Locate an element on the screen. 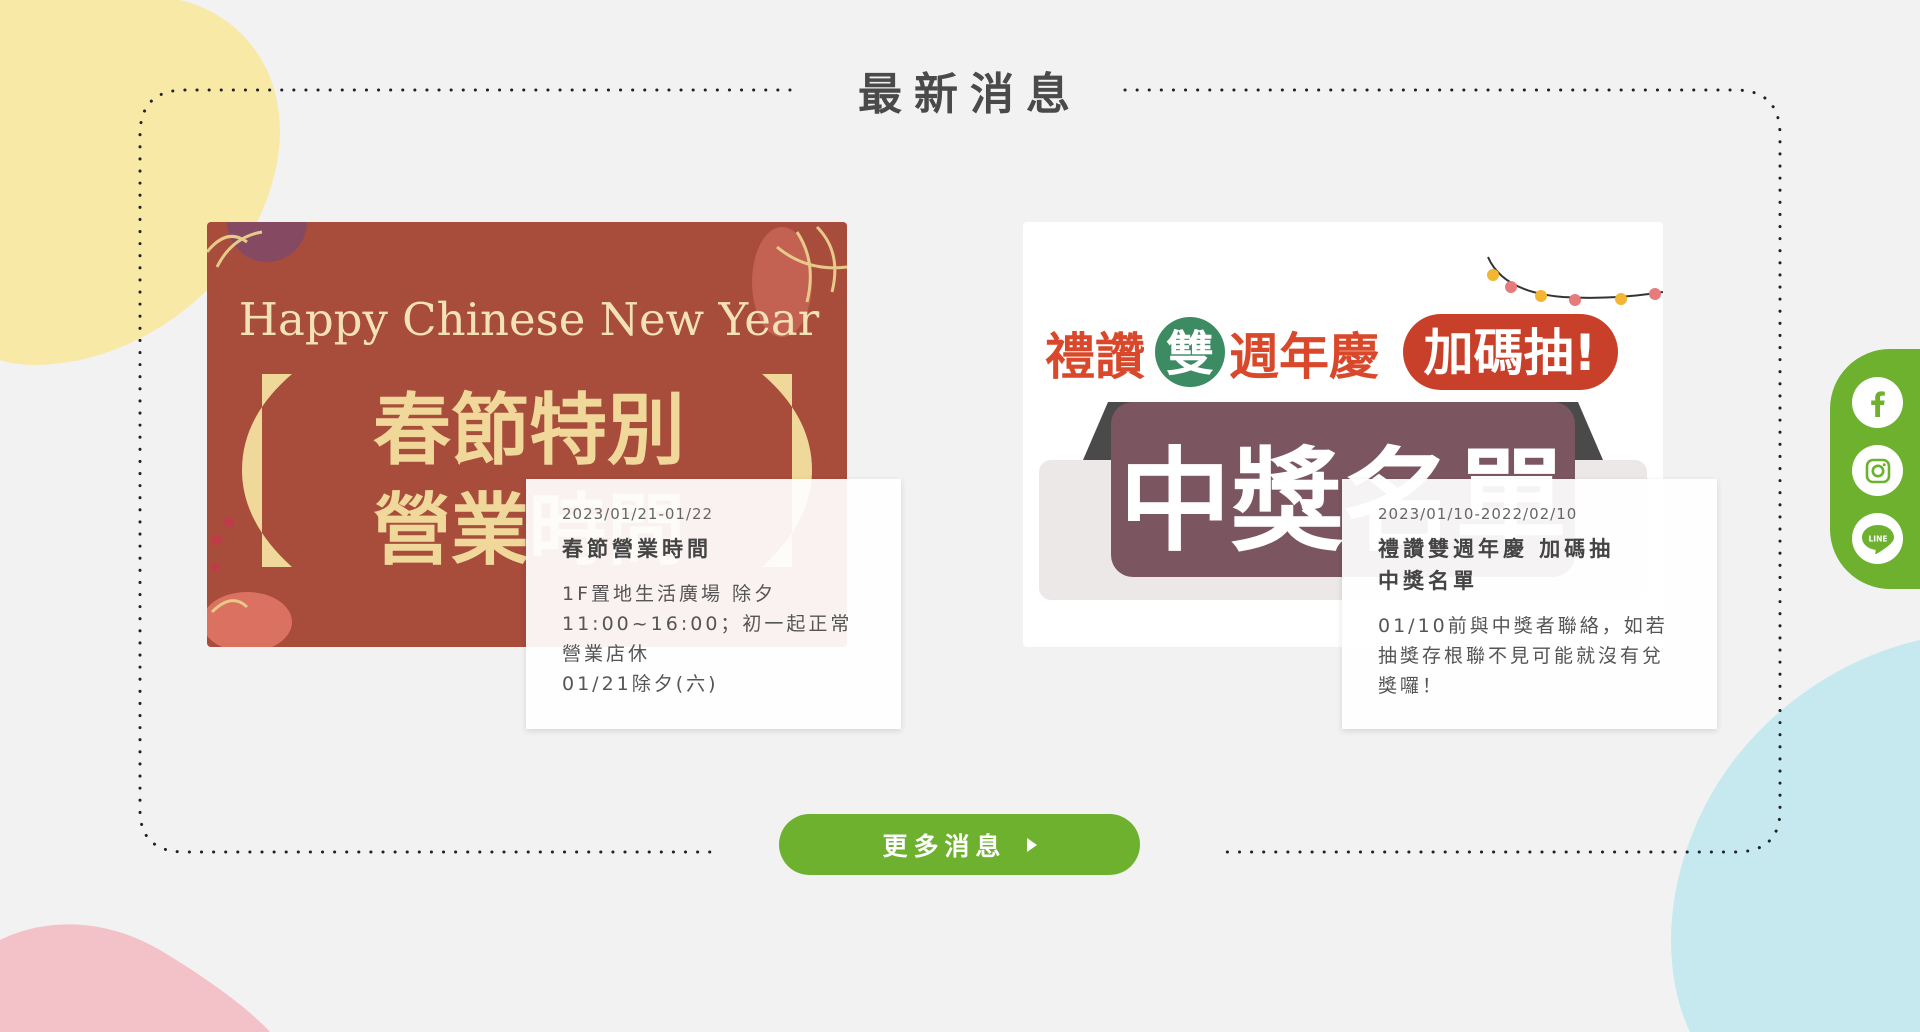  news-title: 禮讚雙週年慶 加碼抽 中獎名單 is located at coordinates (1529, 565).